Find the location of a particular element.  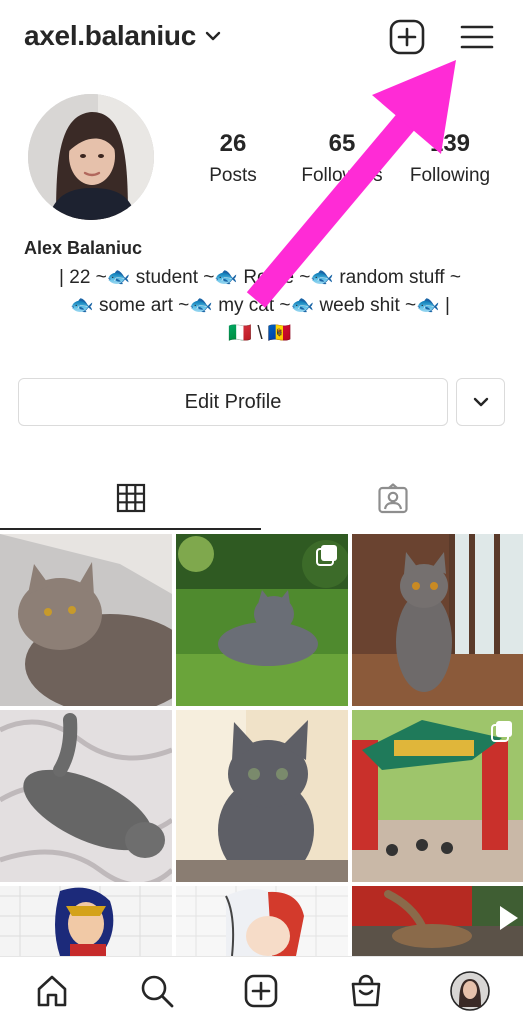

following-count: 139 is located at coordinates (450, 143).